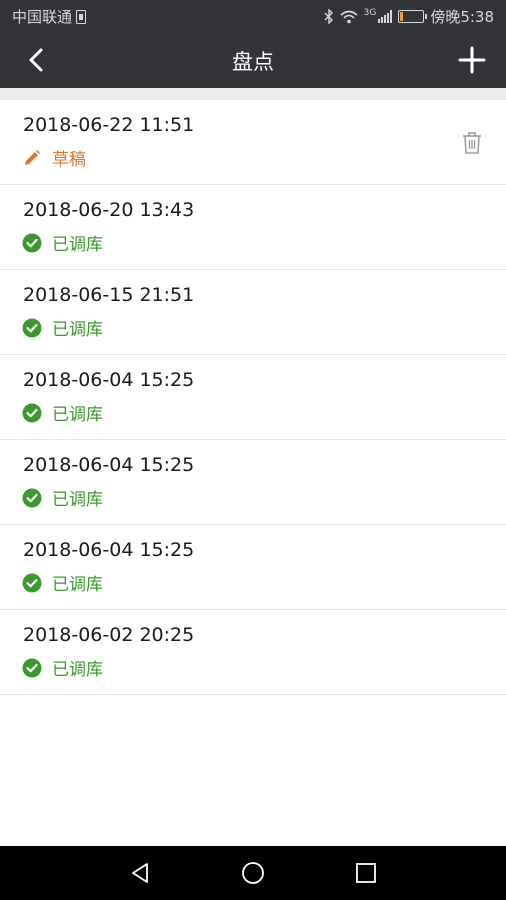  I want to click on page-title: 盘点, so click(253, 62).